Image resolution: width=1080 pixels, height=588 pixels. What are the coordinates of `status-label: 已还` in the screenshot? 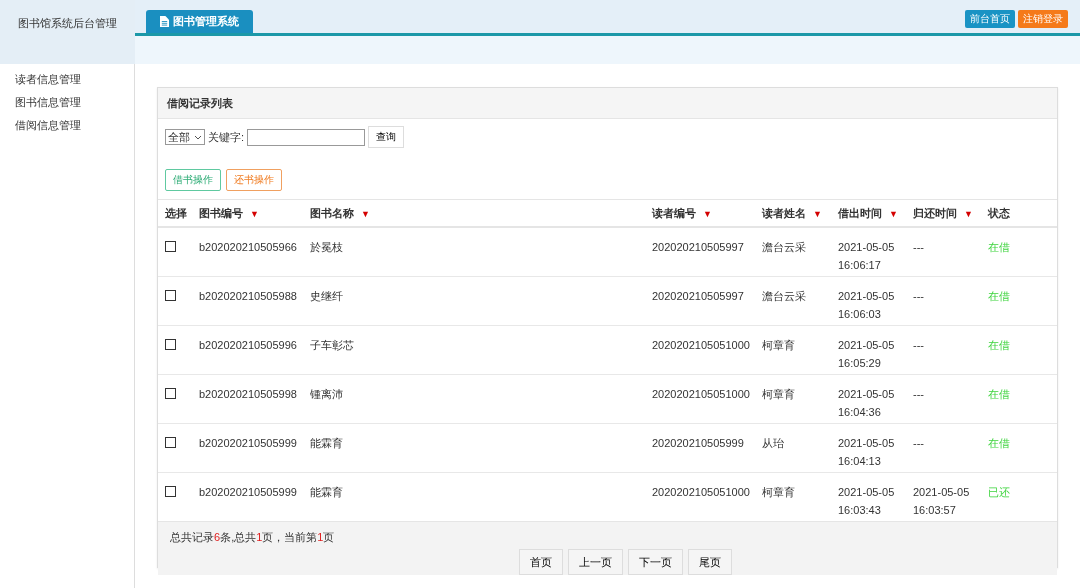 It's located at (999, 492).